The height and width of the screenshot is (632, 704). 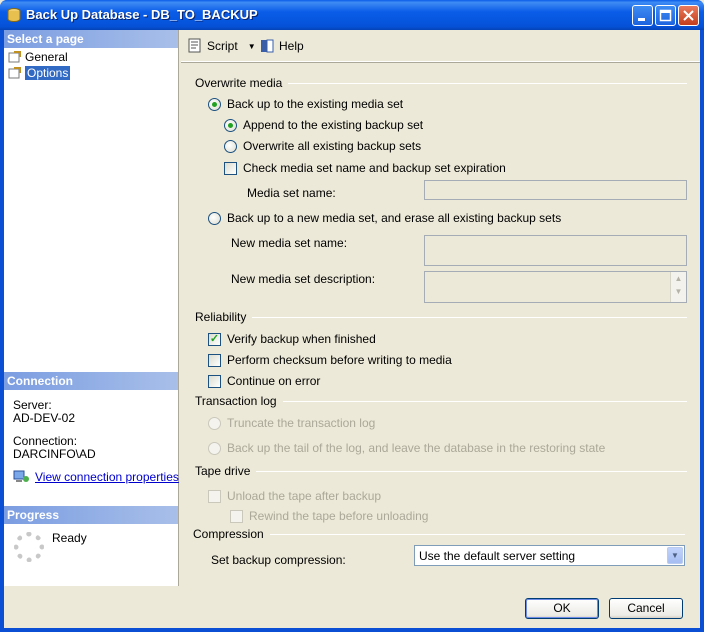 What do you see at coordinates (142, 14) in the screenshot?
I see `window-title: Back Up Database - DB_TO_BACKUP` at bounding box center [142, 14].